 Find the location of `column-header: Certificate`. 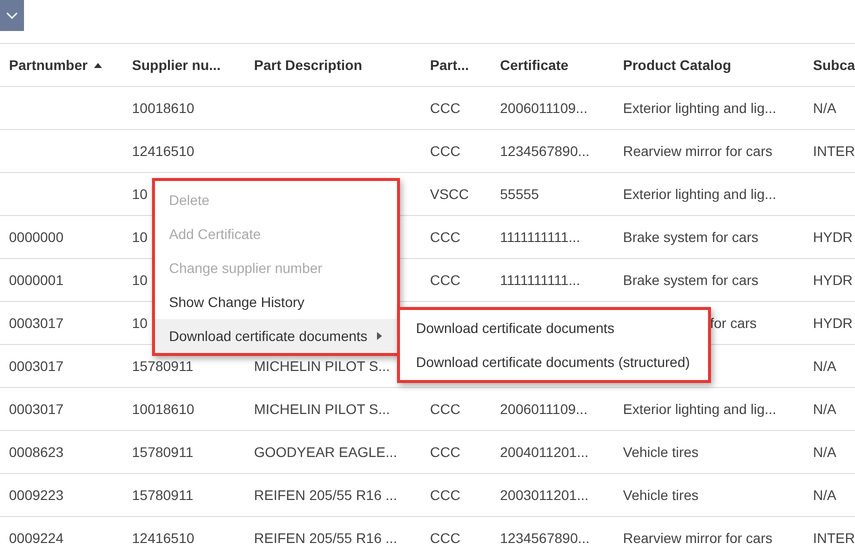

column-header: Certificate is located at coordinates (534, 65).